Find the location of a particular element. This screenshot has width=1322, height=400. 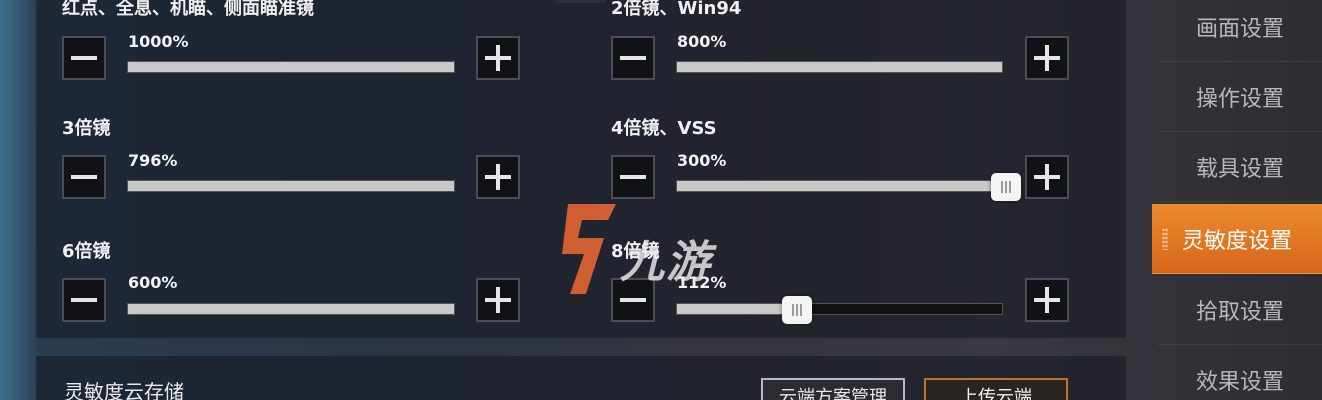

scope-percent: 796% is located at coordinates (153, 160).